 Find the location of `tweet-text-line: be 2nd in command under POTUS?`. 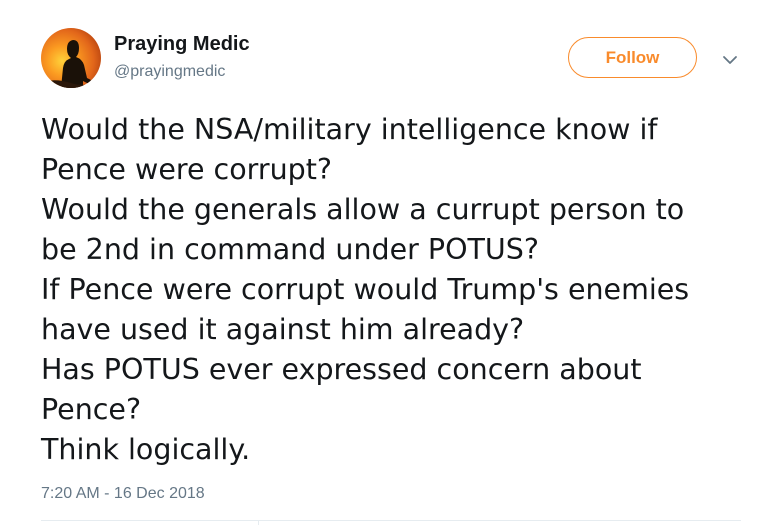

tweet-text-line: be 2nd in command under POTUS? is located at coordinates (290, 249).